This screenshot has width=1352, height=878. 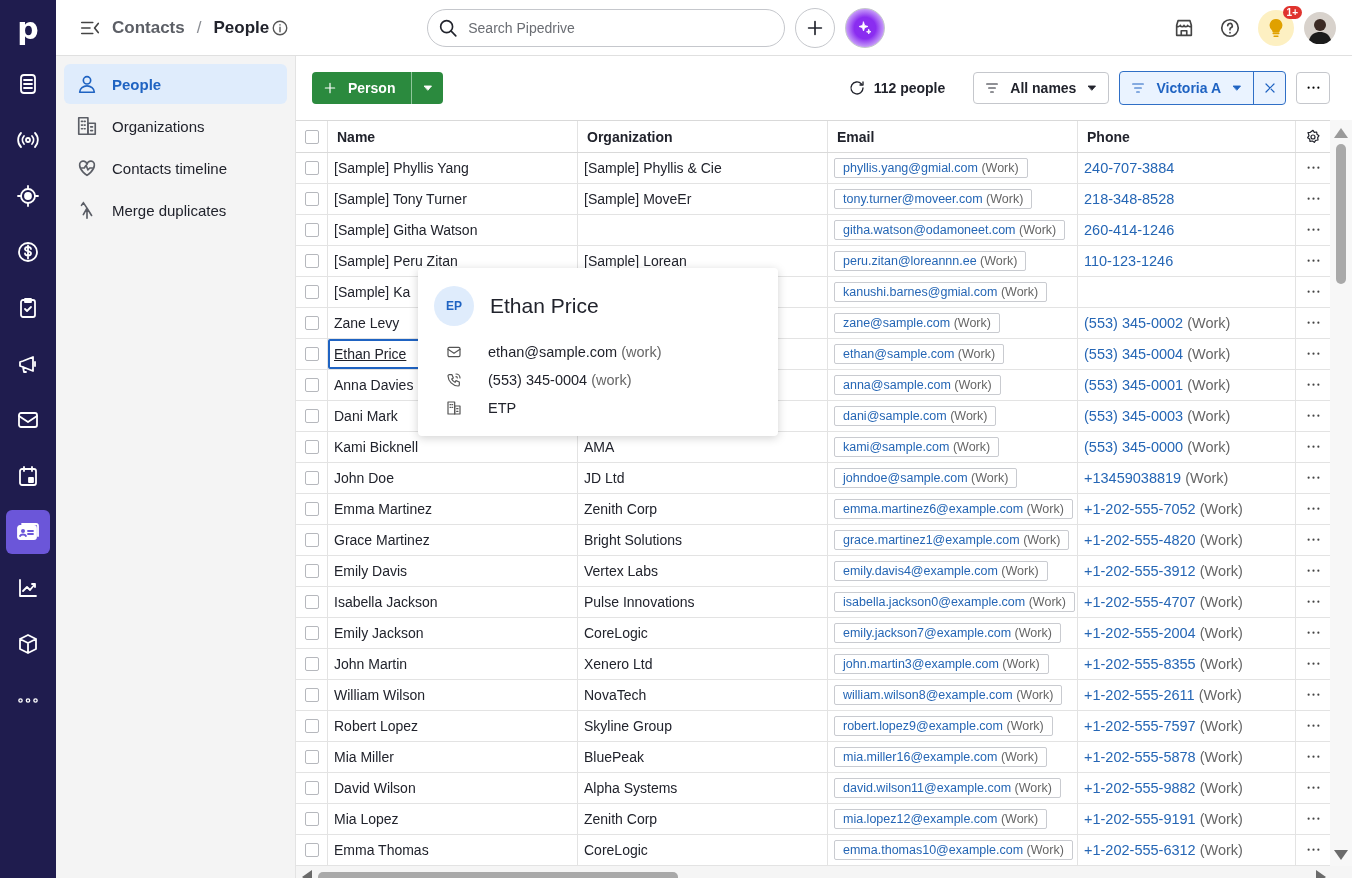 I want to click on email-tag: william.wilson8@example.com (Work), so click(x=948, y=695).